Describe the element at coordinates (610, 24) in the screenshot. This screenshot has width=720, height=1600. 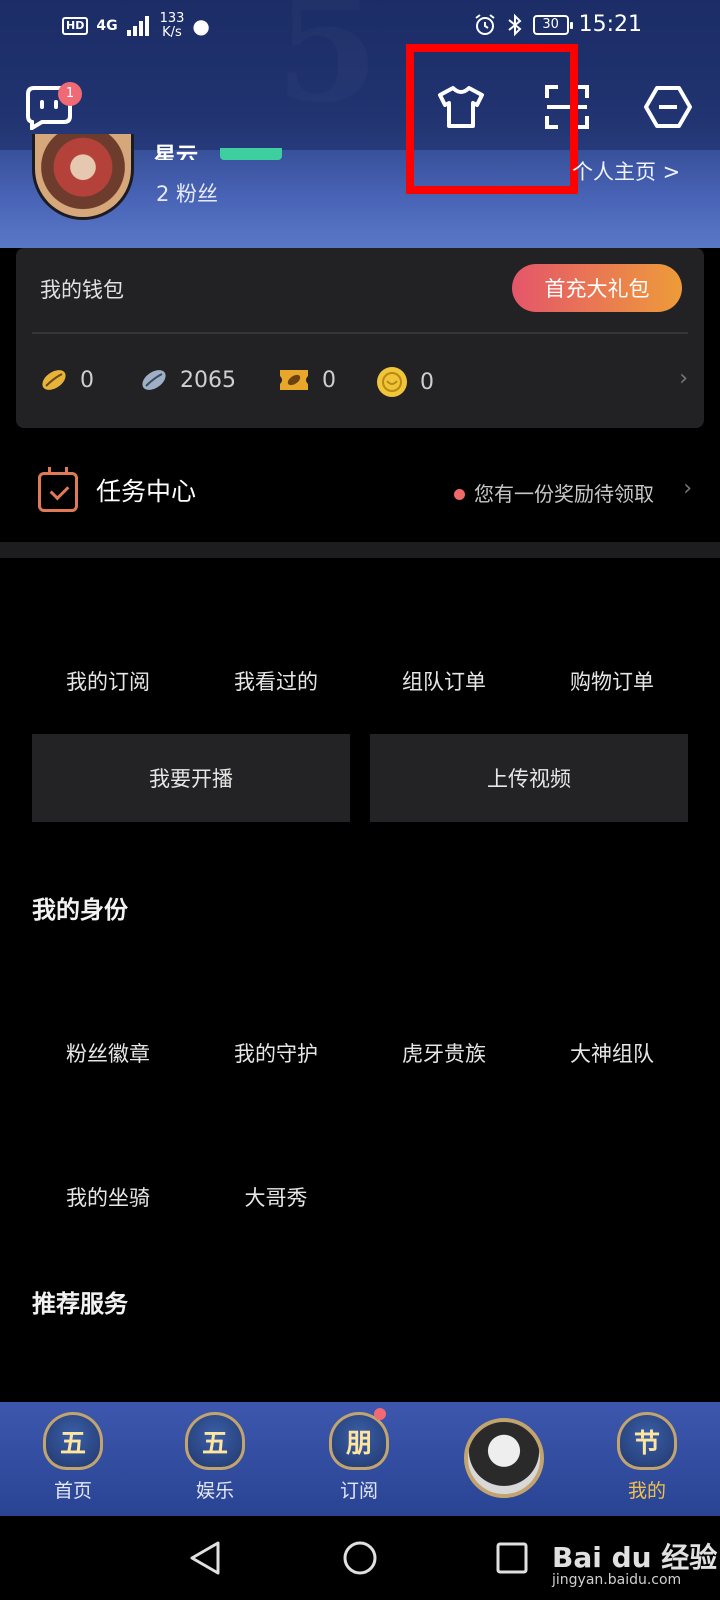
I see `clock: 15:21` at that location.